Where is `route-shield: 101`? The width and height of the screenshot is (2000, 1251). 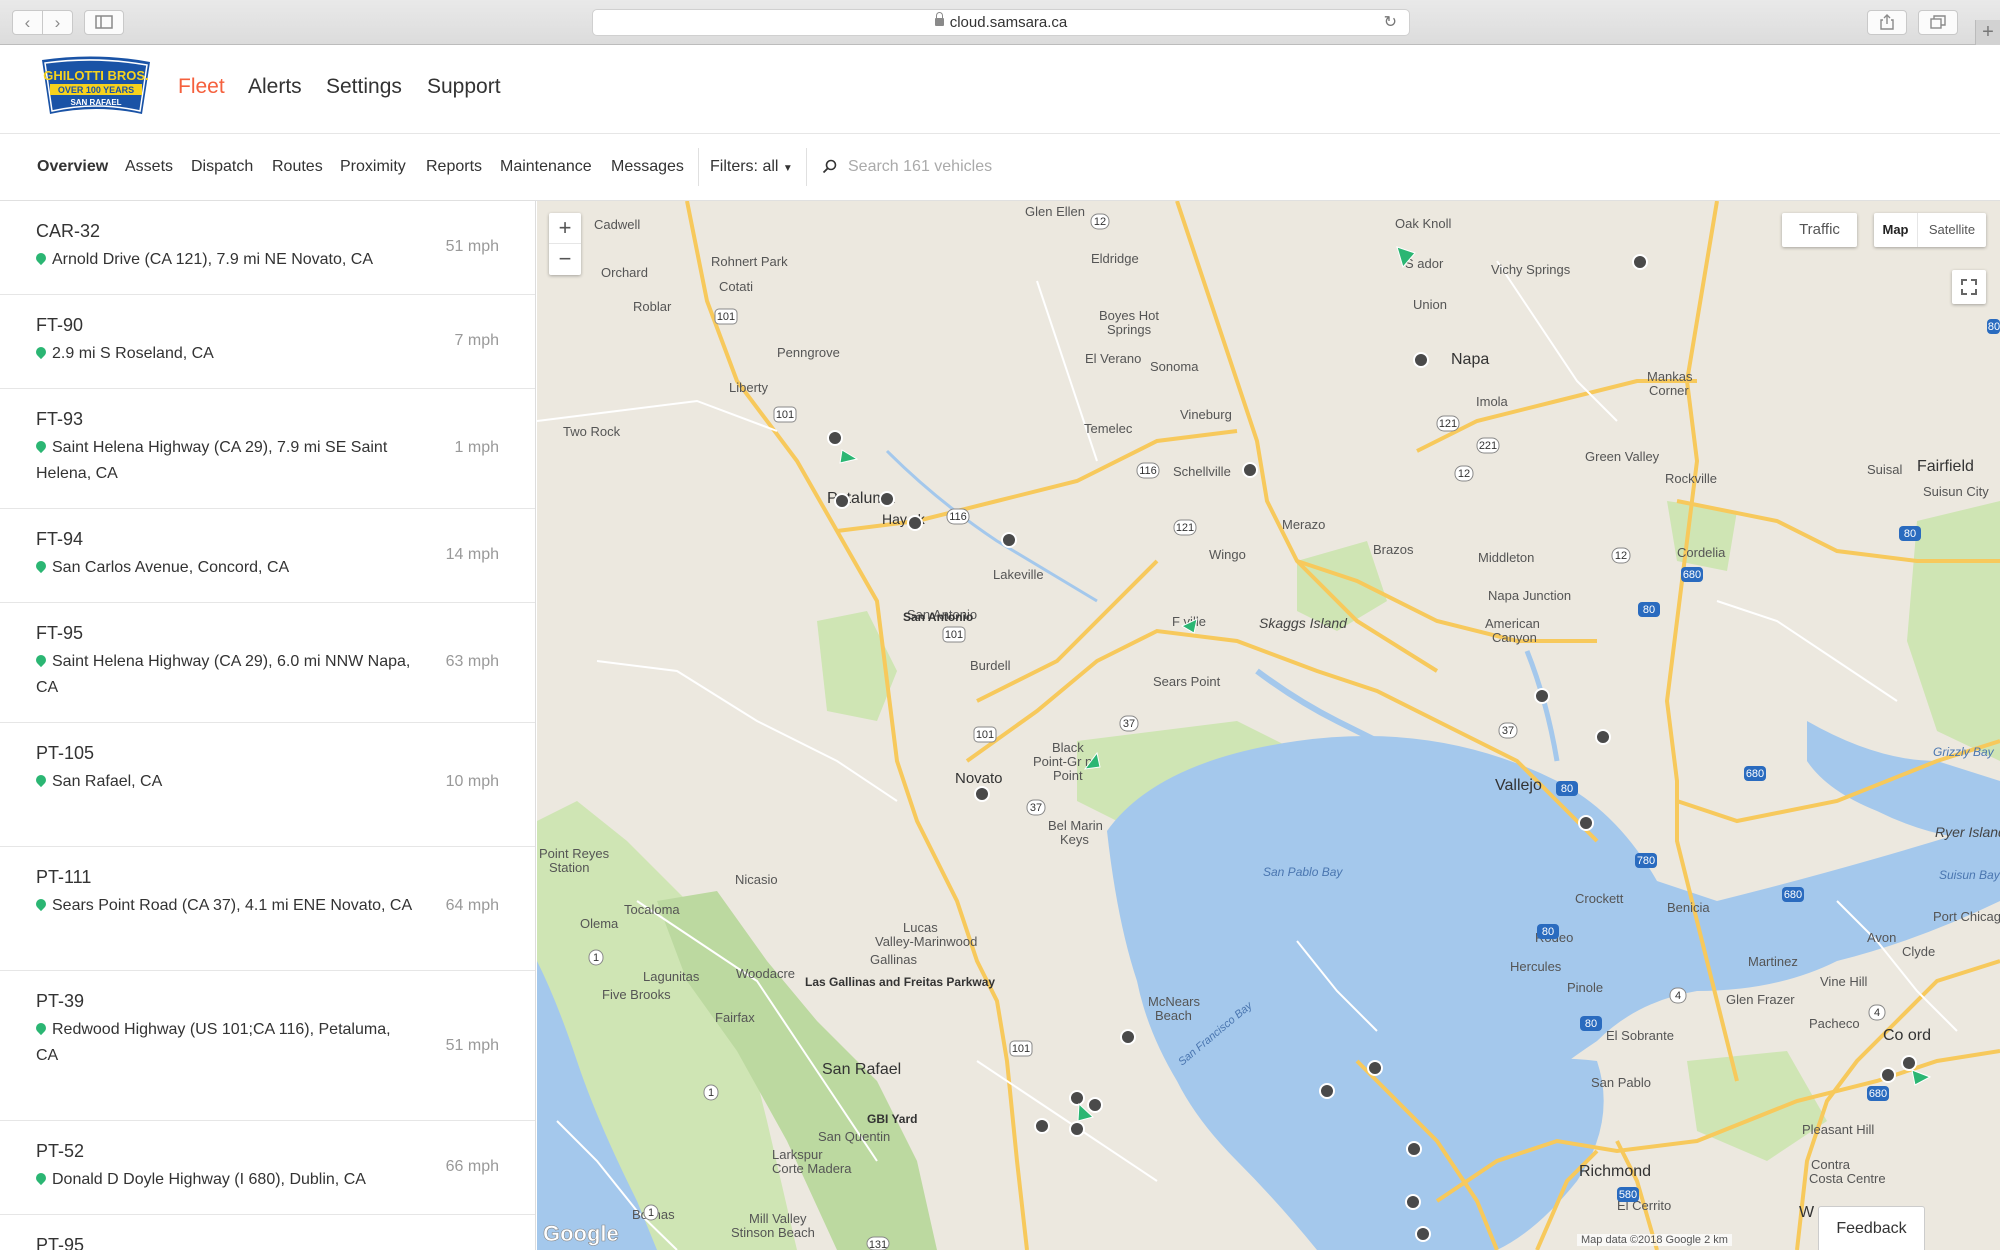 route-shield: 101 is located at coordinates (785, 414).